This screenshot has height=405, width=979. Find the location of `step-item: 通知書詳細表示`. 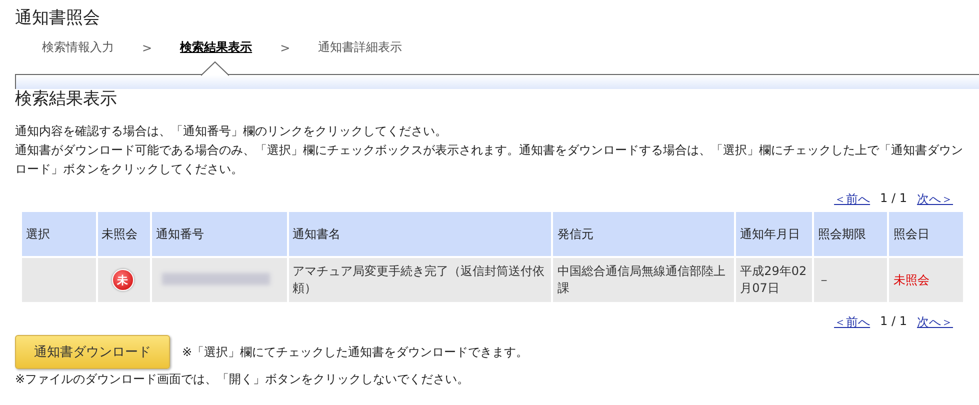

step-item: 通知書詳細表示 is located at coordinates (360, 47).